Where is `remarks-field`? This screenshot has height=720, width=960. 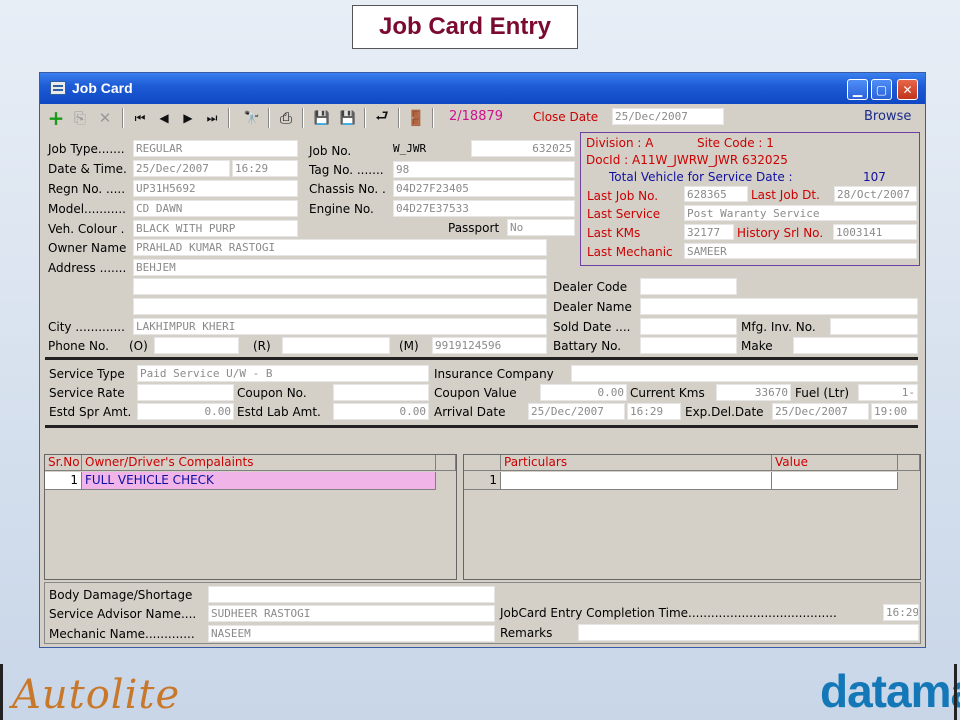 remarks-field is located at coordinates (748, 632).